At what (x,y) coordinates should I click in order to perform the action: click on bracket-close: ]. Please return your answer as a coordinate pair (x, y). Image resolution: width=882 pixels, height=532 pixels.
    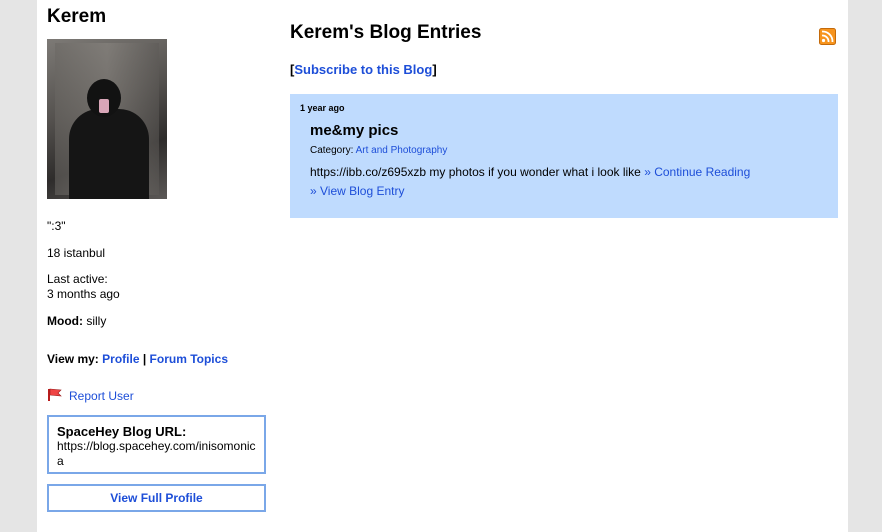
    Looking at the image, I should click on (434, 69).